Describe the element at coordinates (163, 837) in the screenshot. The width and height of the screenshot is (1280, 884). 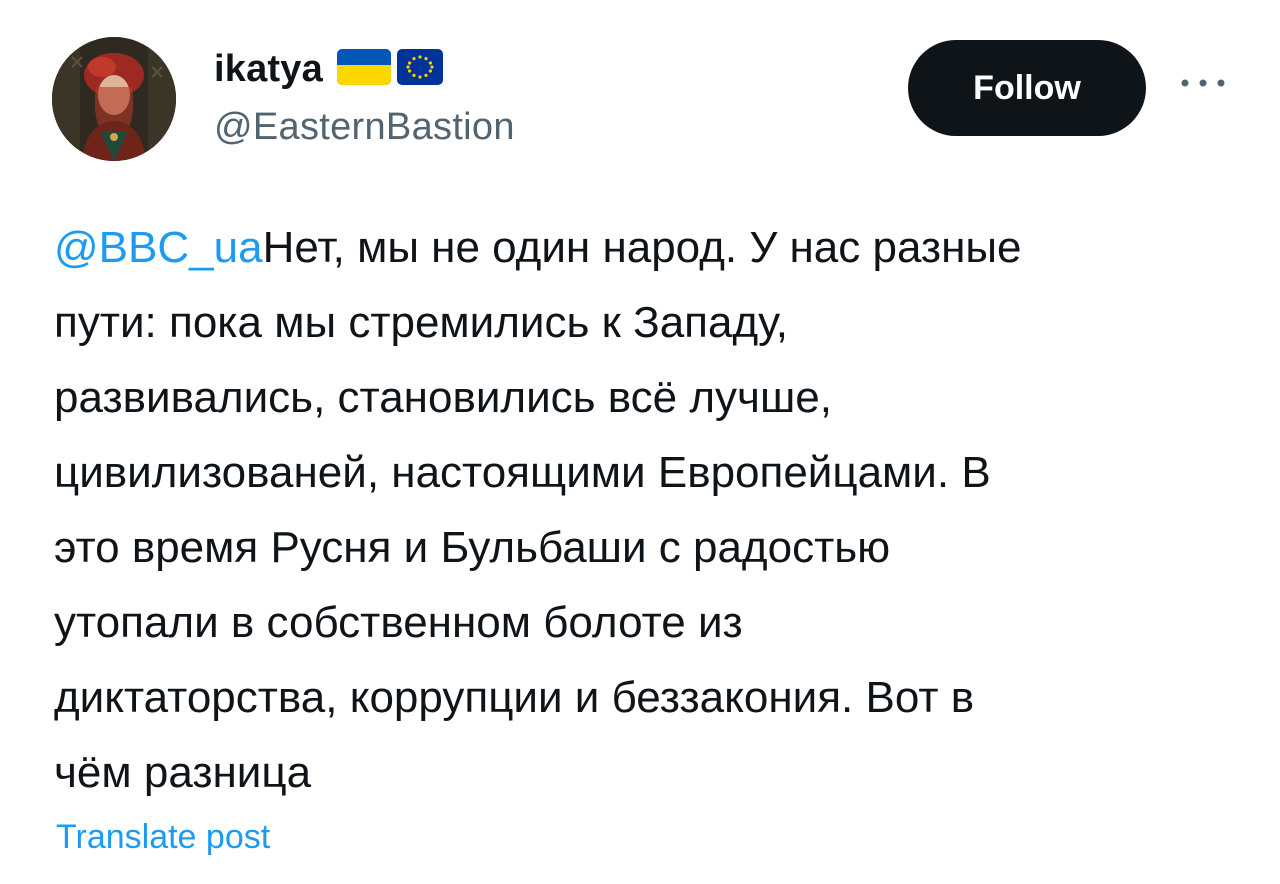
I see `translate-post-link: Translate post` at that location.